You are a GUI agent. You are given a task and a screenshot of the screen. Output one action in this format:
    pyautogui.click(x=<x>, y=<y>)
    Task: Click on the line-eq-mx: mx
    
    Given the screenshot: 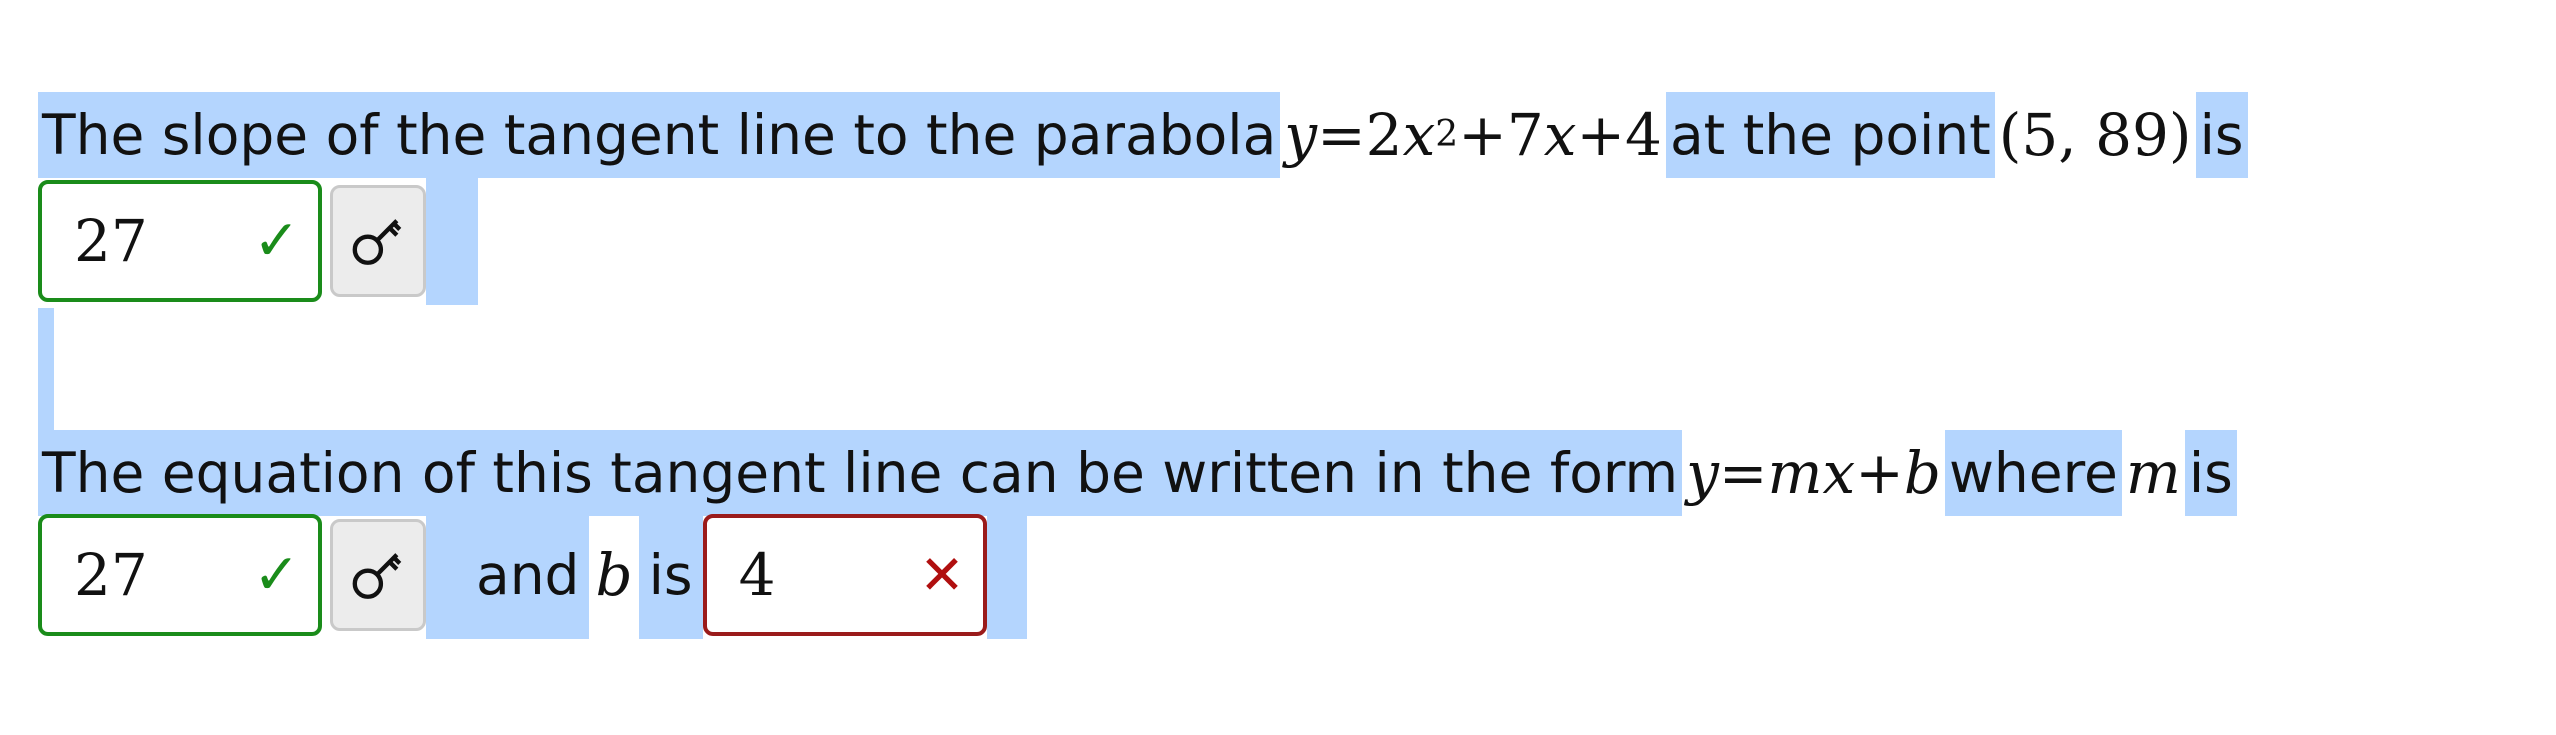 What is the action you would take?
    pyautogui.click(x=1811, y=473)
    